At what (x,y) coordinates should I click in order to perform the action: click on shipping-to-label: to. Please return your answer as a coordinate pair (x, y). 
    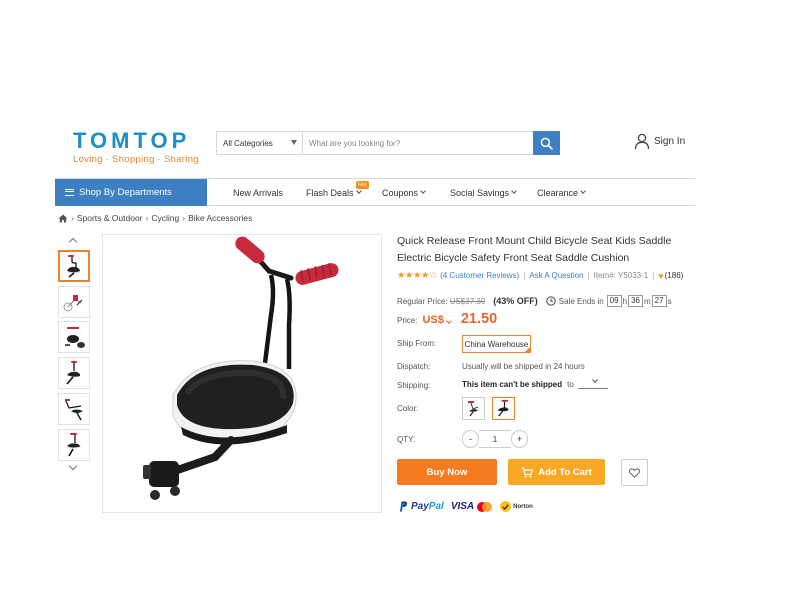
    Looking at the image, I should click on (570, 384).